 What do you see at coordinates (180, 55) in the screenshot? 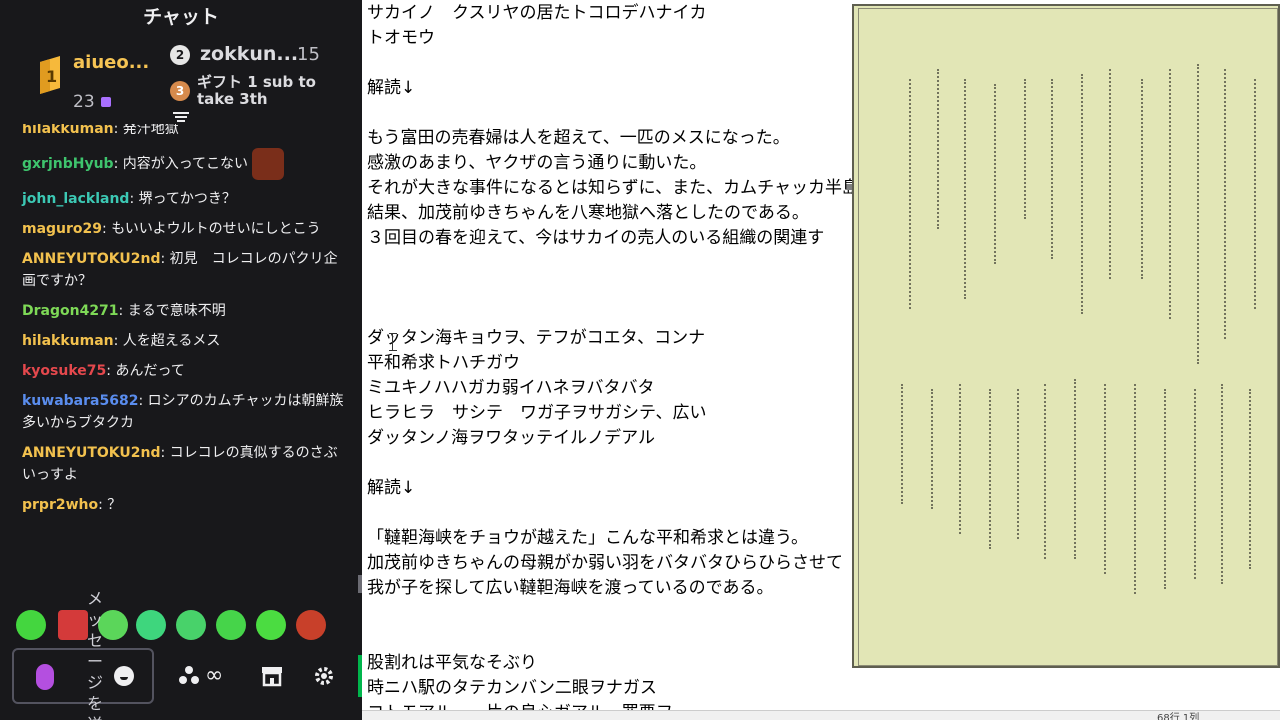
I see `rank-2-badge: 2` at bounding box center [180, 55].